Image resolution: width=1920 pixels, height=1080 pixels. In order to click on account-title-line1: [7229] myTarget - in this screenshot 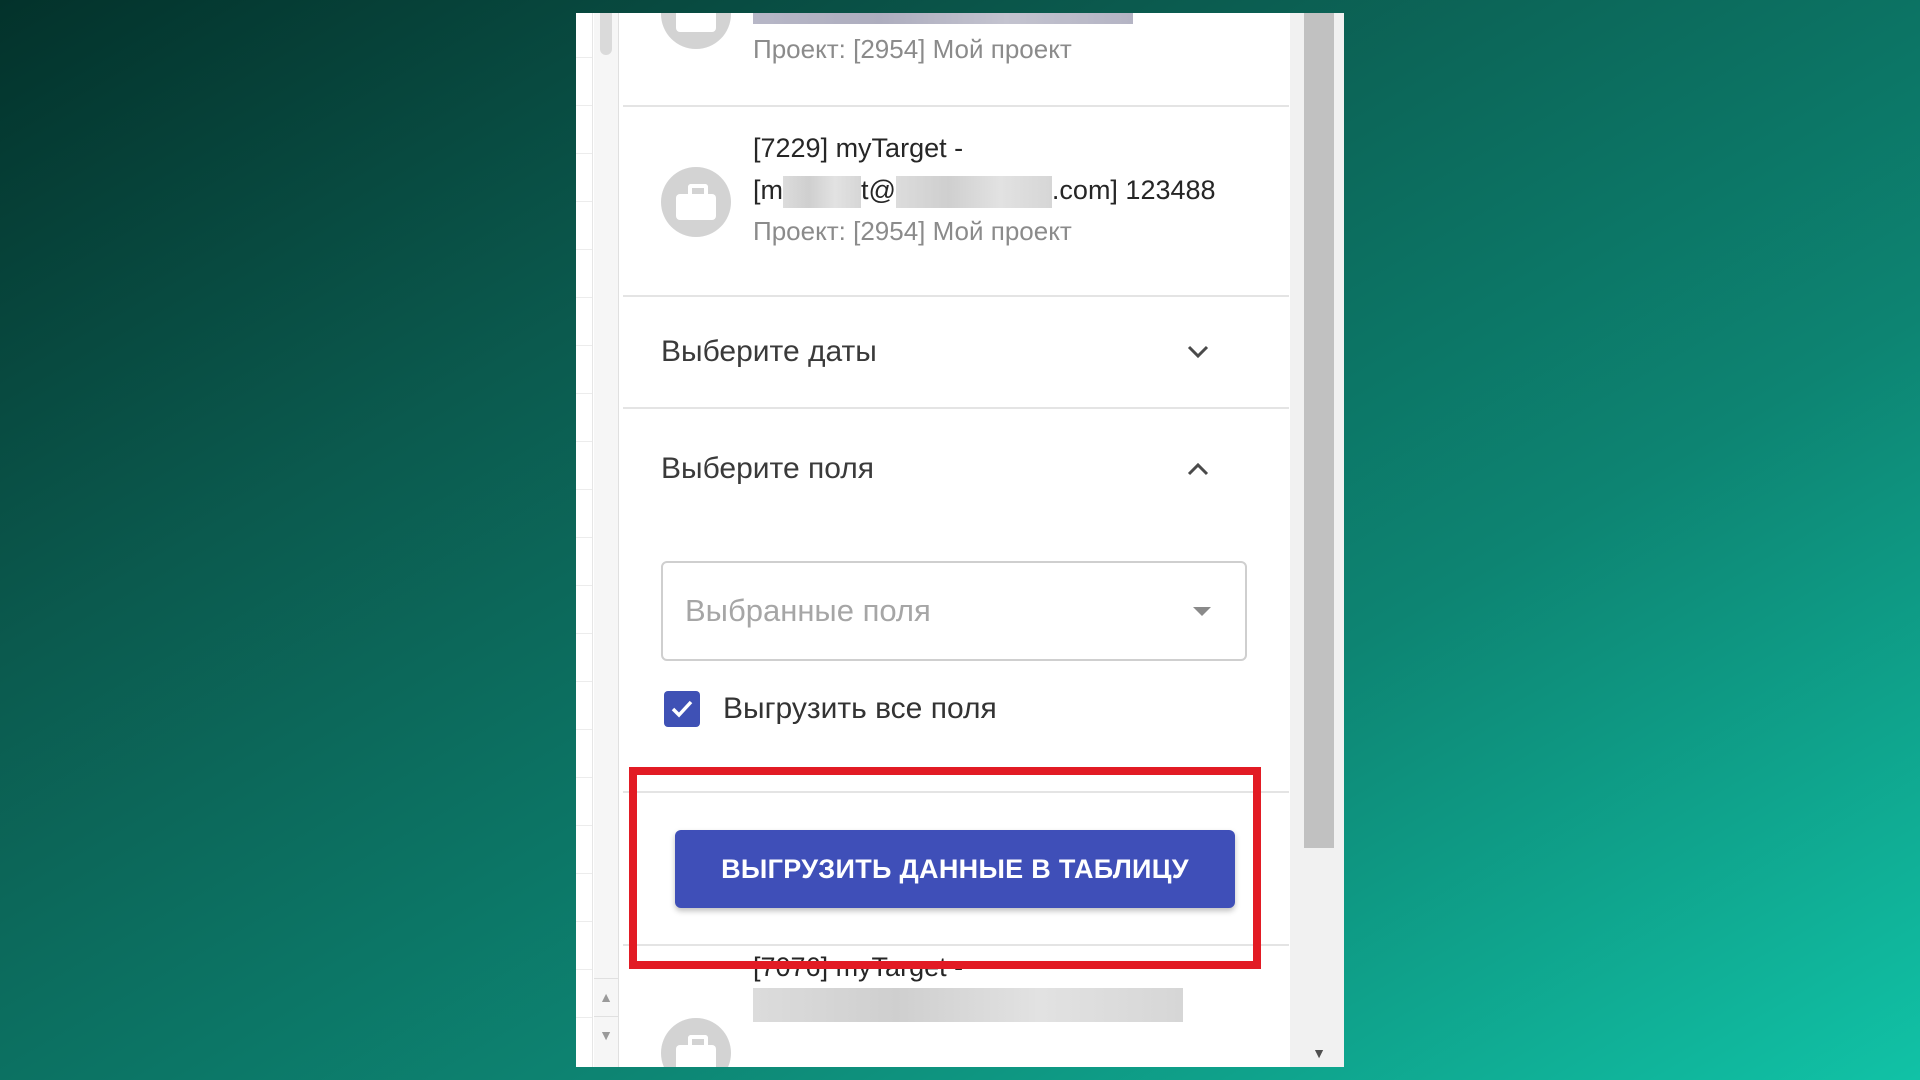, I will do `click(858, 148)`.